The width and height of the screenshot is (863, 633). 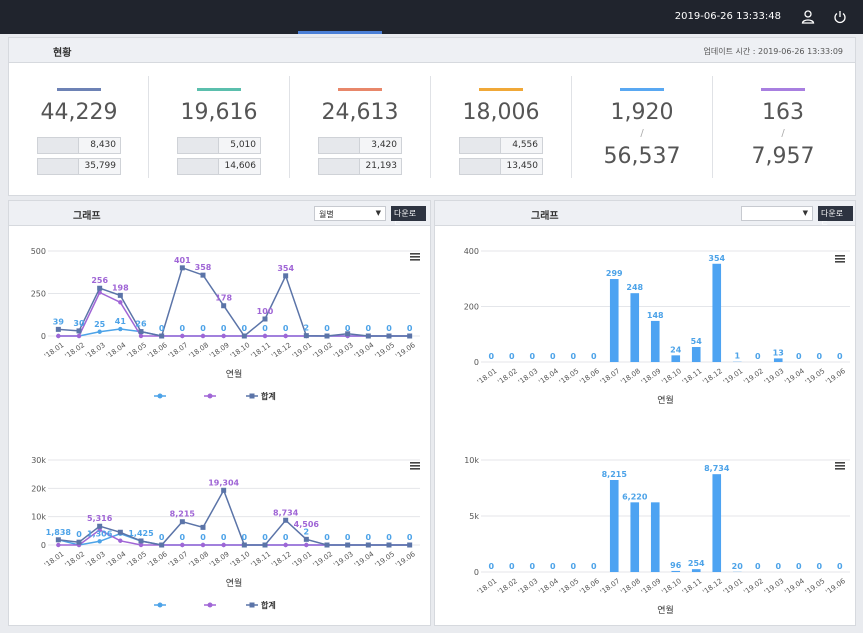 What do you see at coordinates (525, 145) in the screenshot?
I see `stat-sub-value: 4,556` at bounding box center [525, 145].